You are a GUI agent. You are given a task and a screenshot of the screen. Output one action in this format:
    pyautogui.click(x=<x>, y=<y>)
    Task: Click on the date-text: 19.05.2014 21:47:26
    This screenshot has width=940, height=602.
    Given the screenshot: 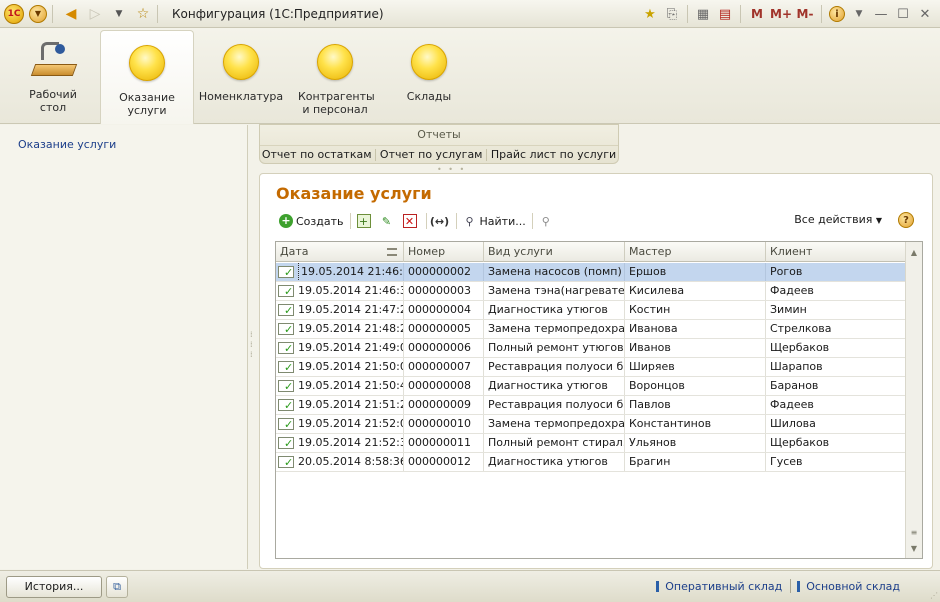 What is the action you would take?
    pyautogui.click(x=351, y=309)
    